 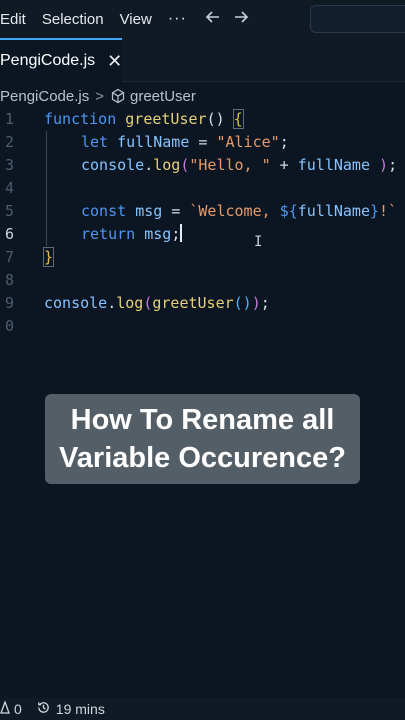 What do you see at coordinates (80, 709) in the screenshot?
I see `time-label: 19 mins` at bounding box center [80, 709].